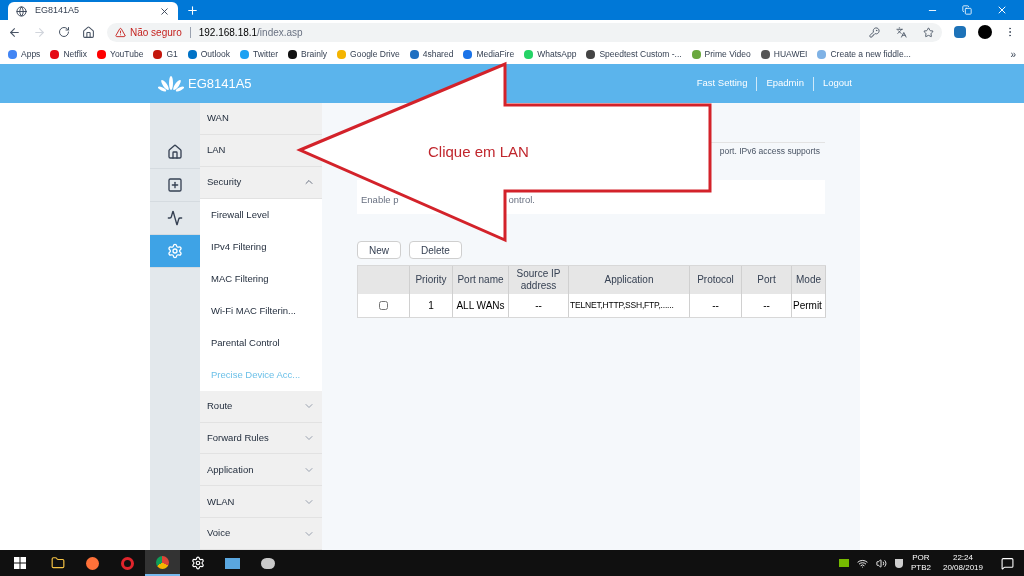 This screenshot has width=1024, height=576. Describe the element at coordinates (481, 305) in the screenshot. I see `table-cell: ALL WANs` at that location.